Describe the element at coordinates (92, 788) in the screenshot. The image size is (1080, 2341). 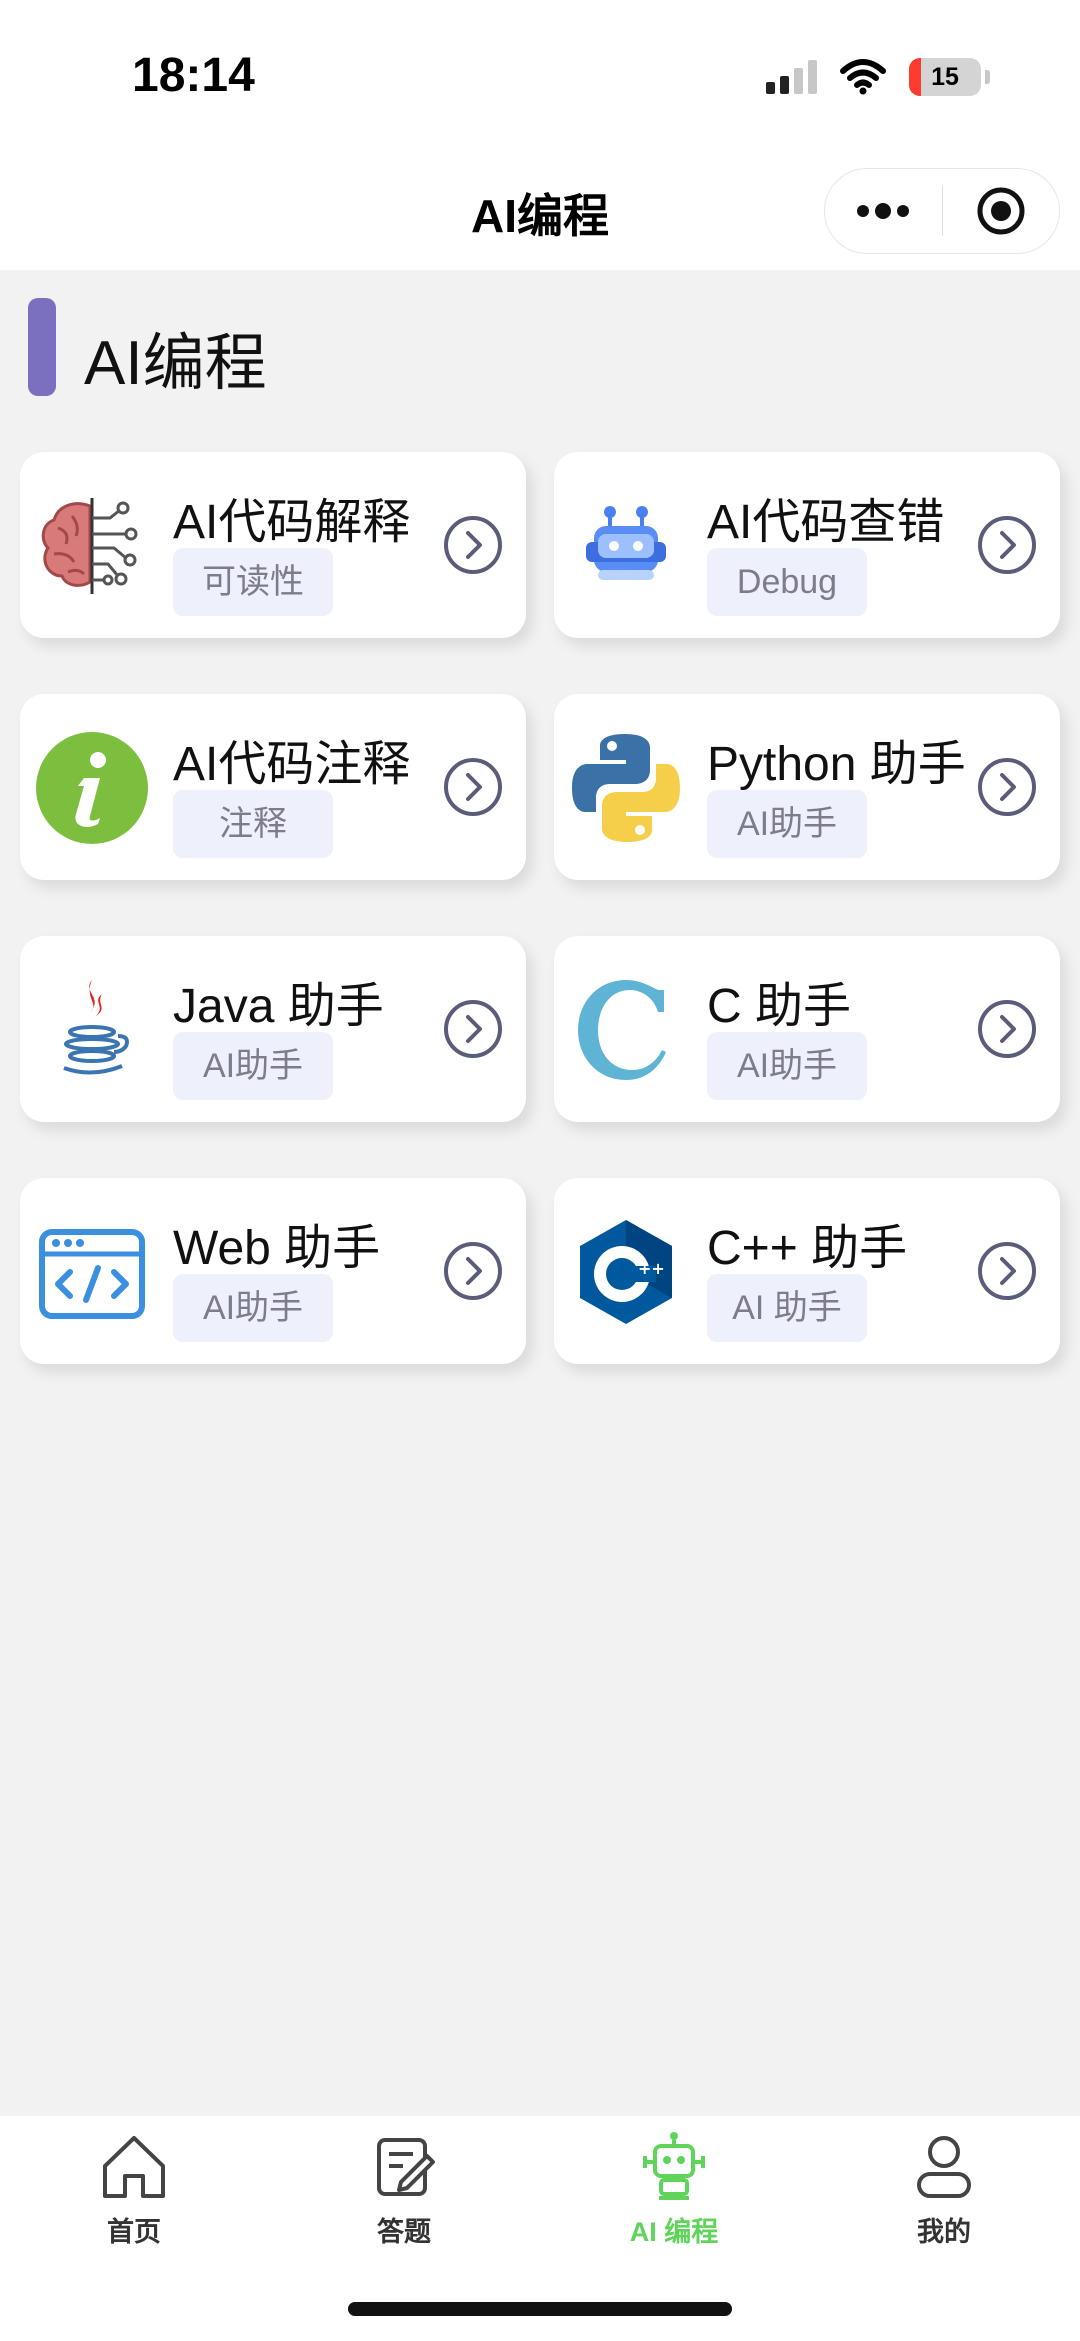
I see `info-icon` at that location.